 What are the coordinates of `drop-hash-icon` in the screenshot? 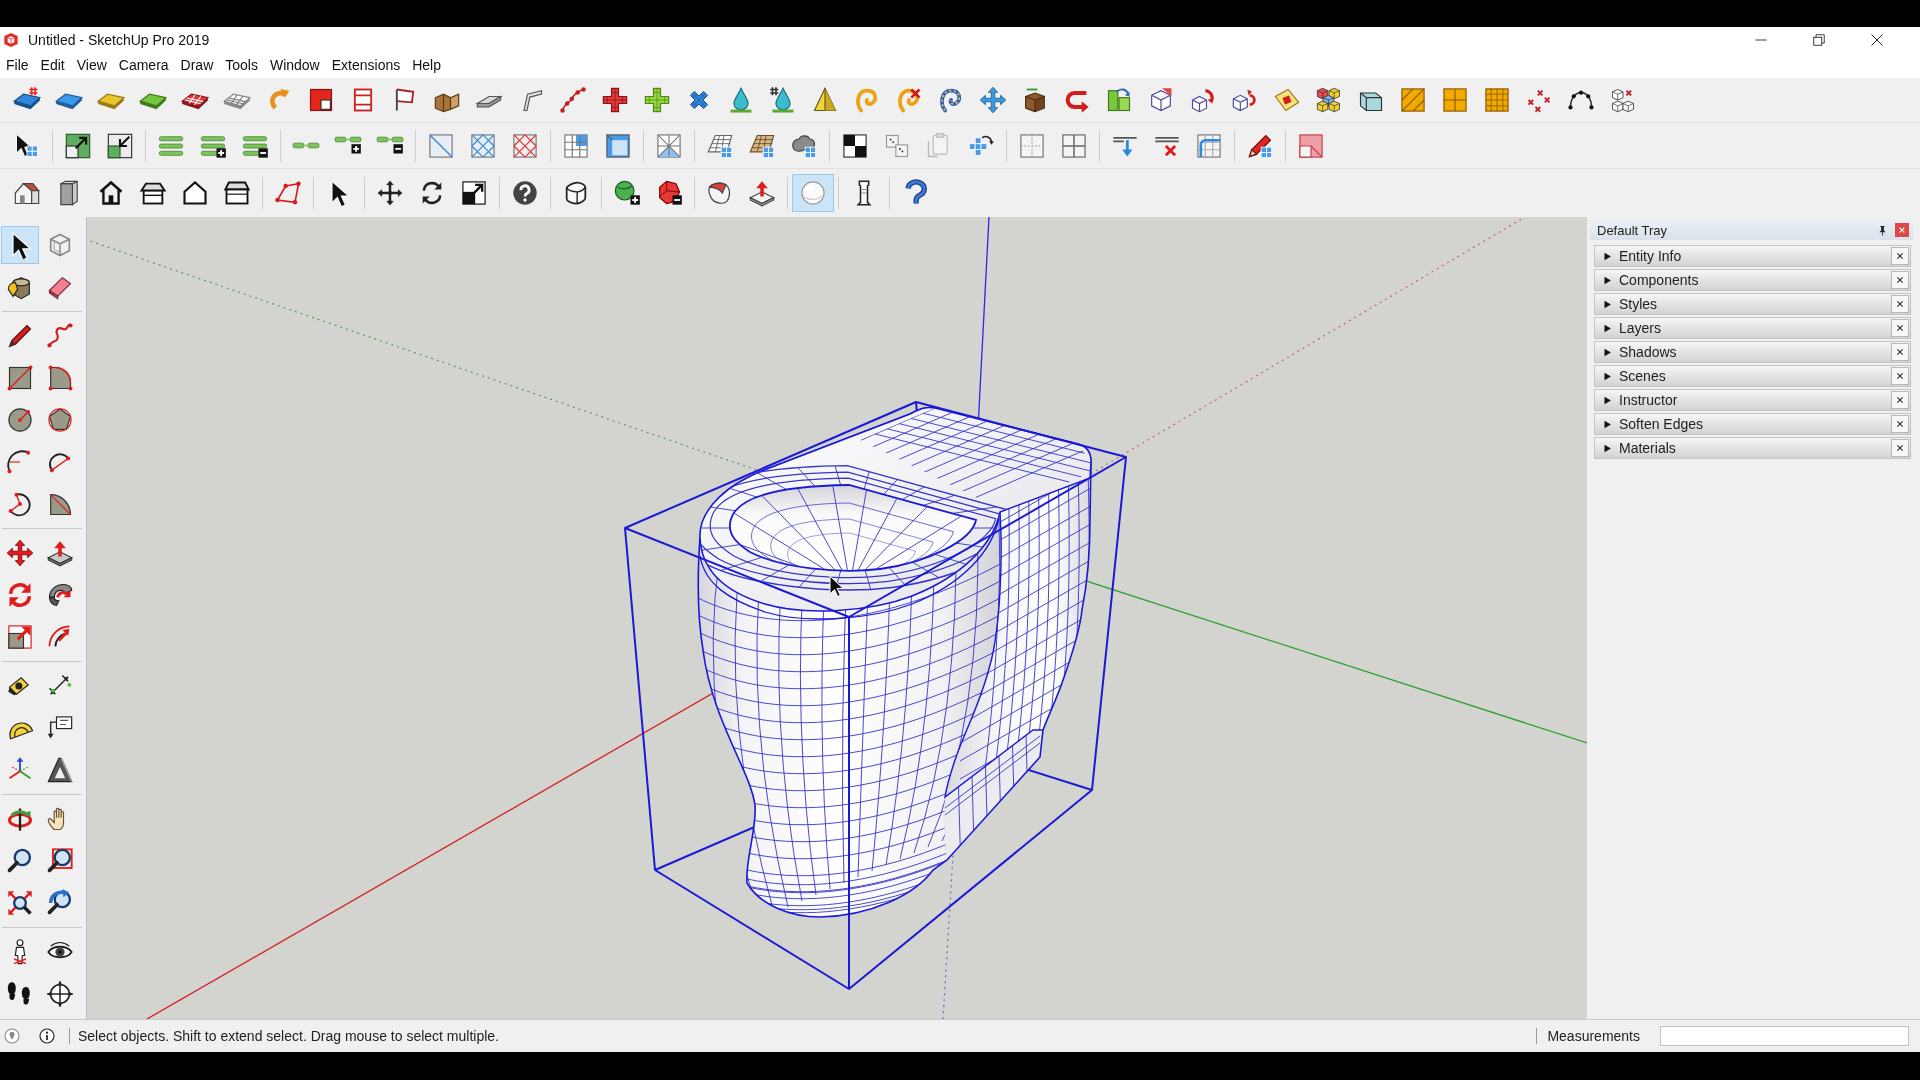 It's located at (783, 100).